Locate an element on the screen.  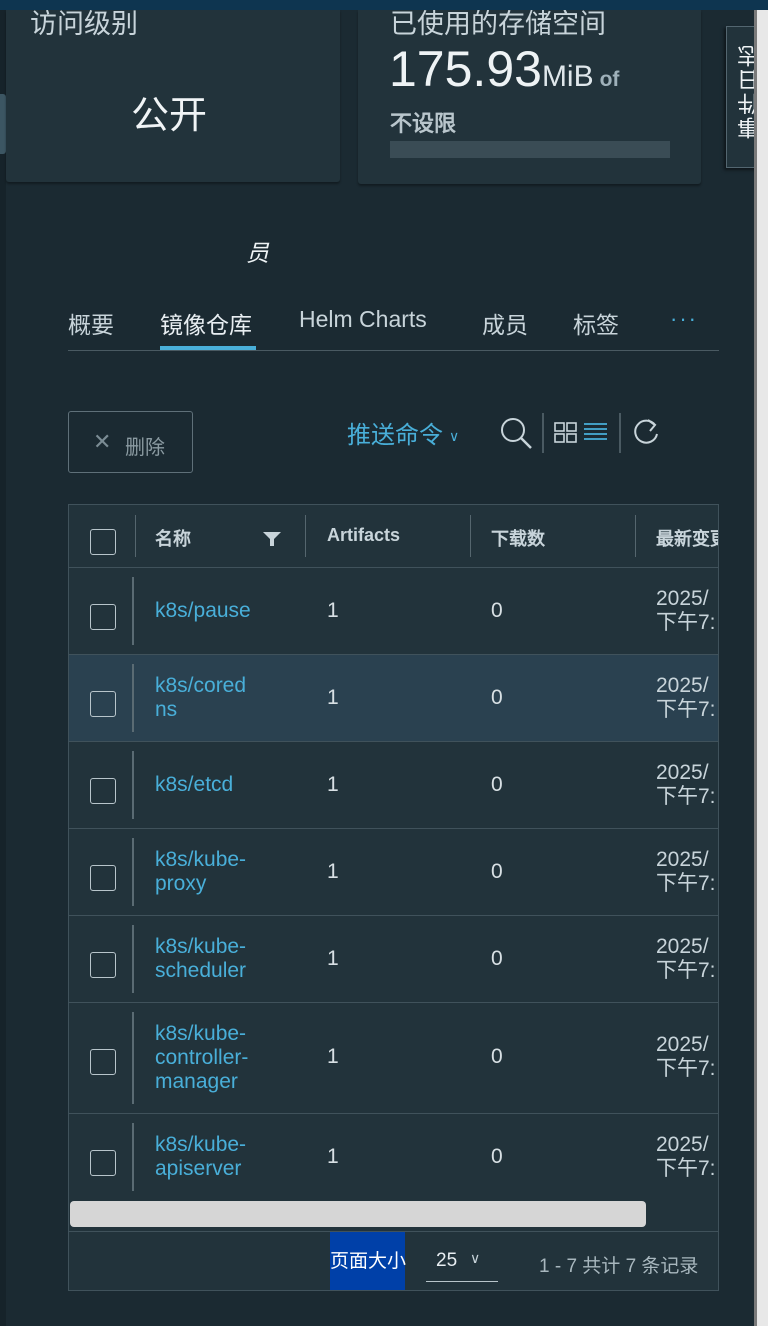
column-header-name: 名称 is located at coordinates (173, 538).